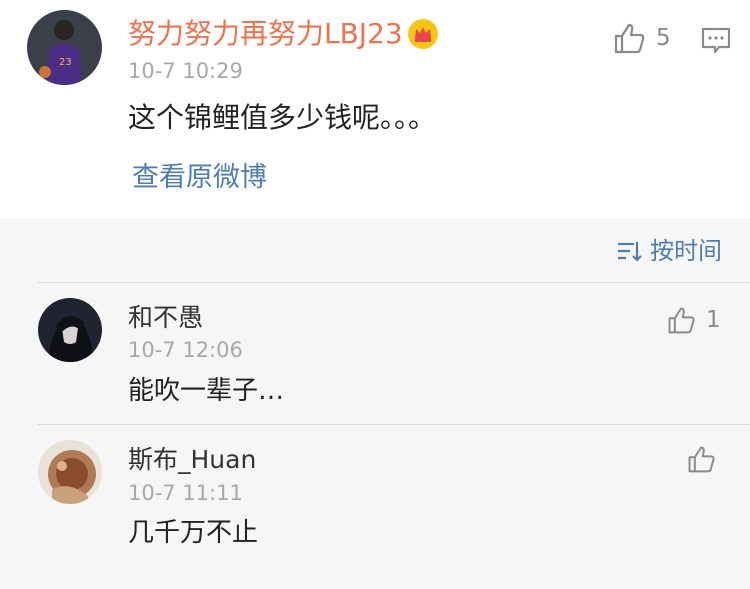 Image resolution: width=750 pixels, height=589 pixels. I want to click on like-button: 1, so click(693, 320).